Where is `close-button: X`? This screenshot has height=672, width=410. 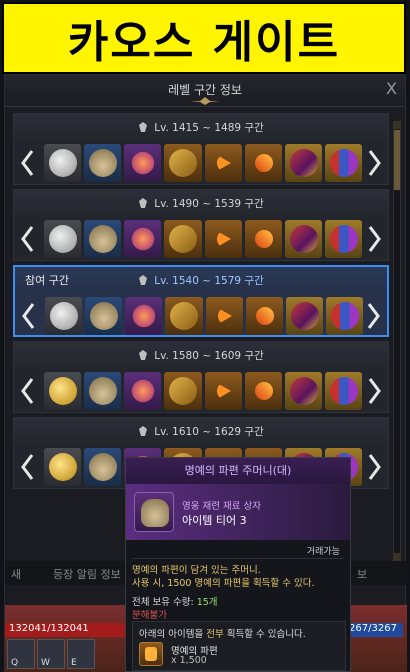 close-button: X is located at coordinates (391, 88).